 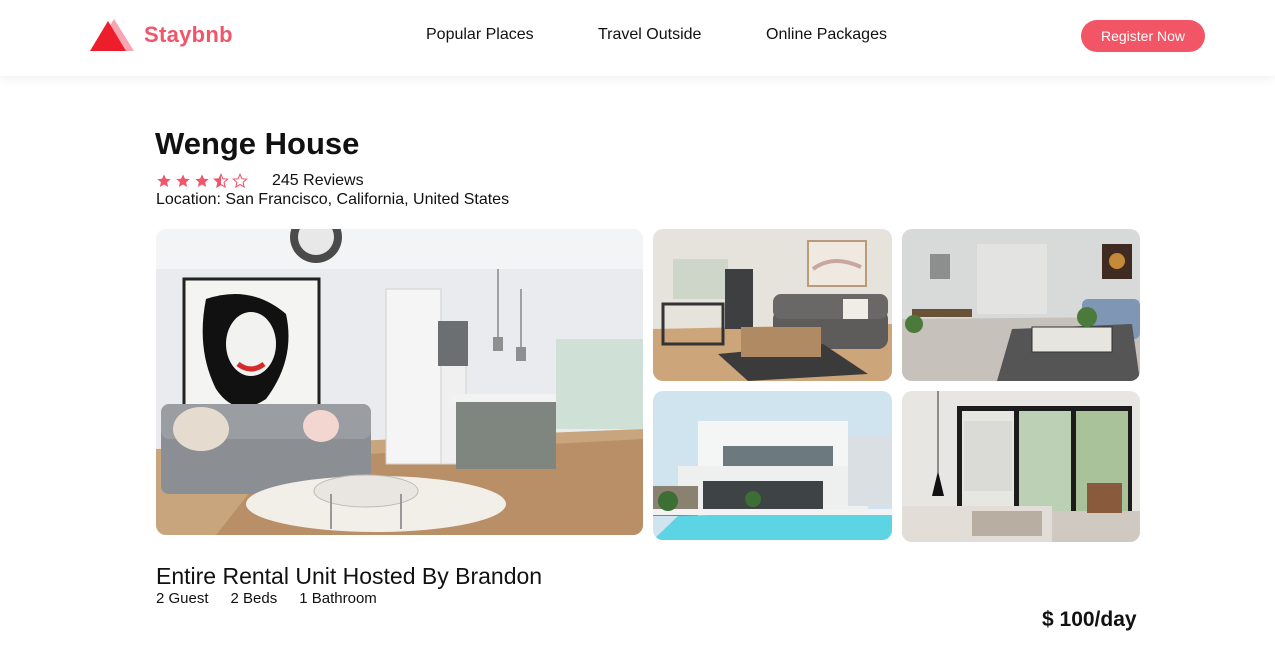 What do you see at coordinates (257, 143) in the screenshot?
I see `listing-title: Wenge House` at bounding box center [257, 143].